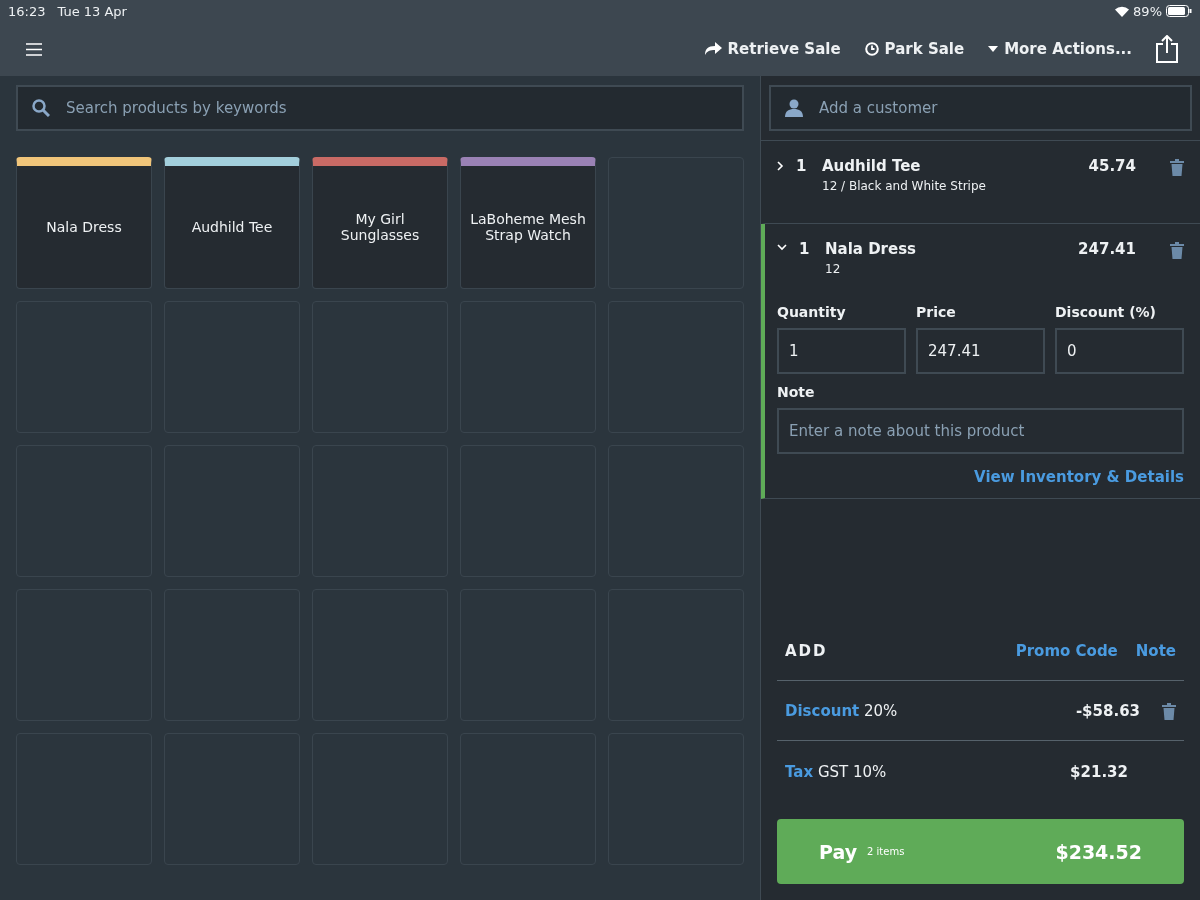 The image size is (1200, 900). I want to click on adjustment-link: Discount, so click(822, 710).